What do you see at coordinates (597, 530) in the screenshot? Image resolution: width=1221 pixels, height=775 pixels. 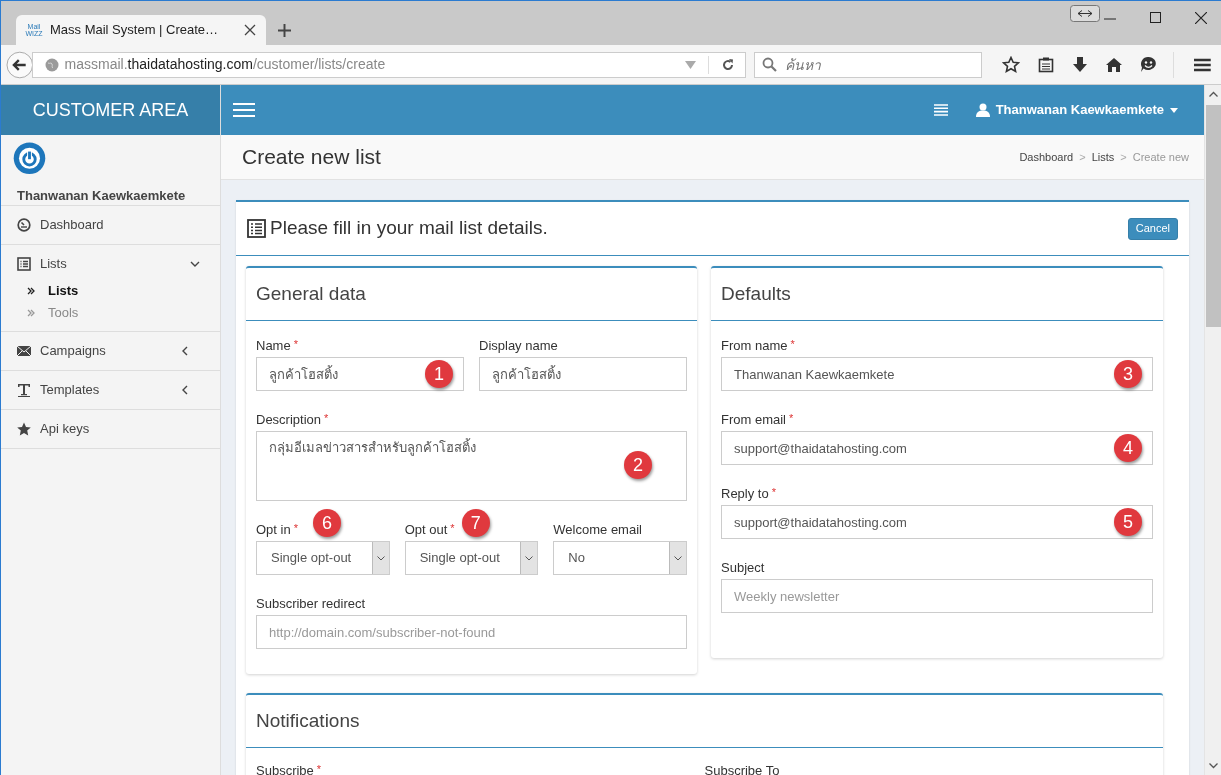 I see `field-label: Welcome email` at bounding box center [597, 530].